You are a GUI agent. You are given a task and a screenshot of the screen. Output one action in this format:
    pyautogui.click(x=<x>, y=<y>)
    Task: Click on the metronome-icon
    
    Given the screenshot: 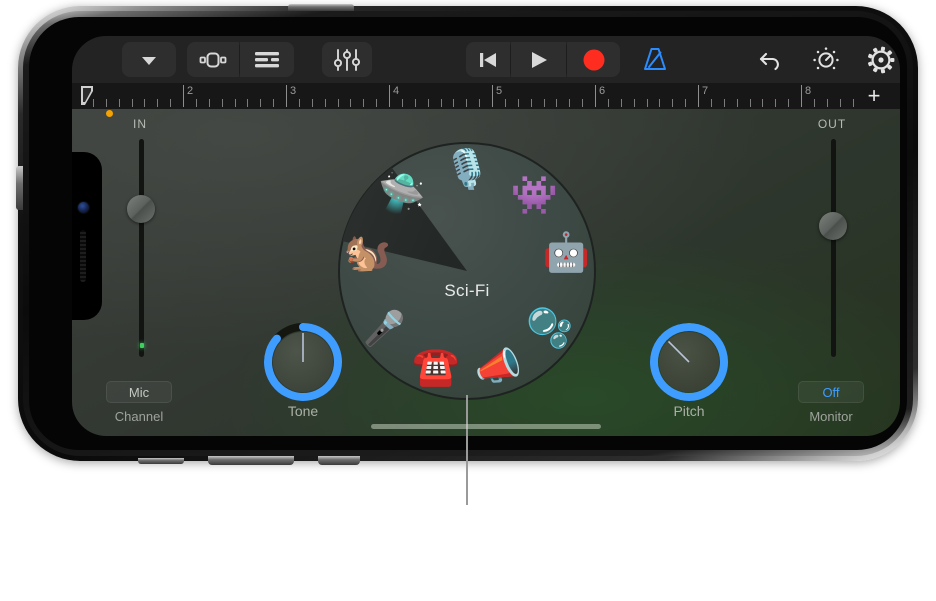 What is the action you would take?
    pyautogui.click(x=655, y=59)
    